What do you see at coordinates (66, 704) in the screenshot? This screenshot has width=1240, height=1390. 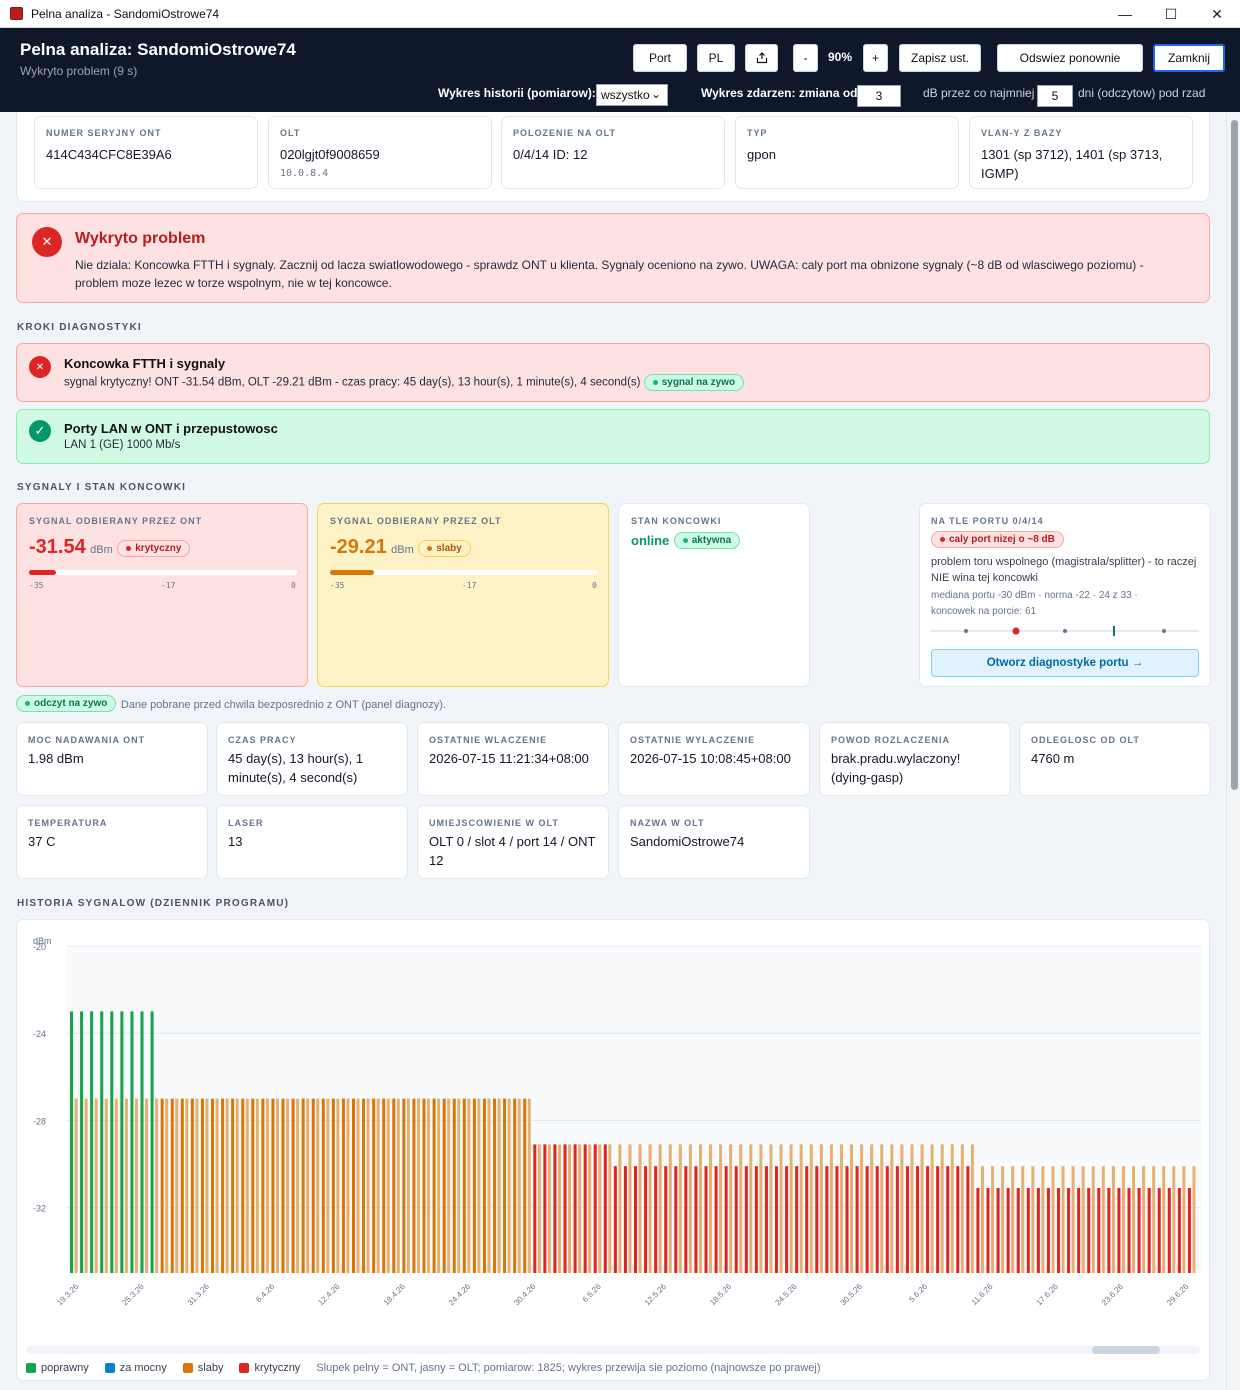 I see `live-read-badge: odczyt na zywo` at bounding box center [66, 704].